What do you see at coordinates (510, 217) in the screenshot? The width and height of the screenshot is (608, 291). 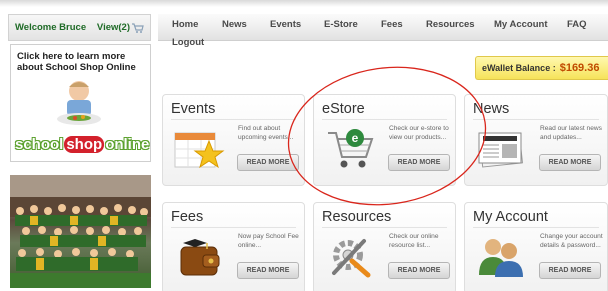 I see `card-title: My Account` at bounding box center [510, 217].